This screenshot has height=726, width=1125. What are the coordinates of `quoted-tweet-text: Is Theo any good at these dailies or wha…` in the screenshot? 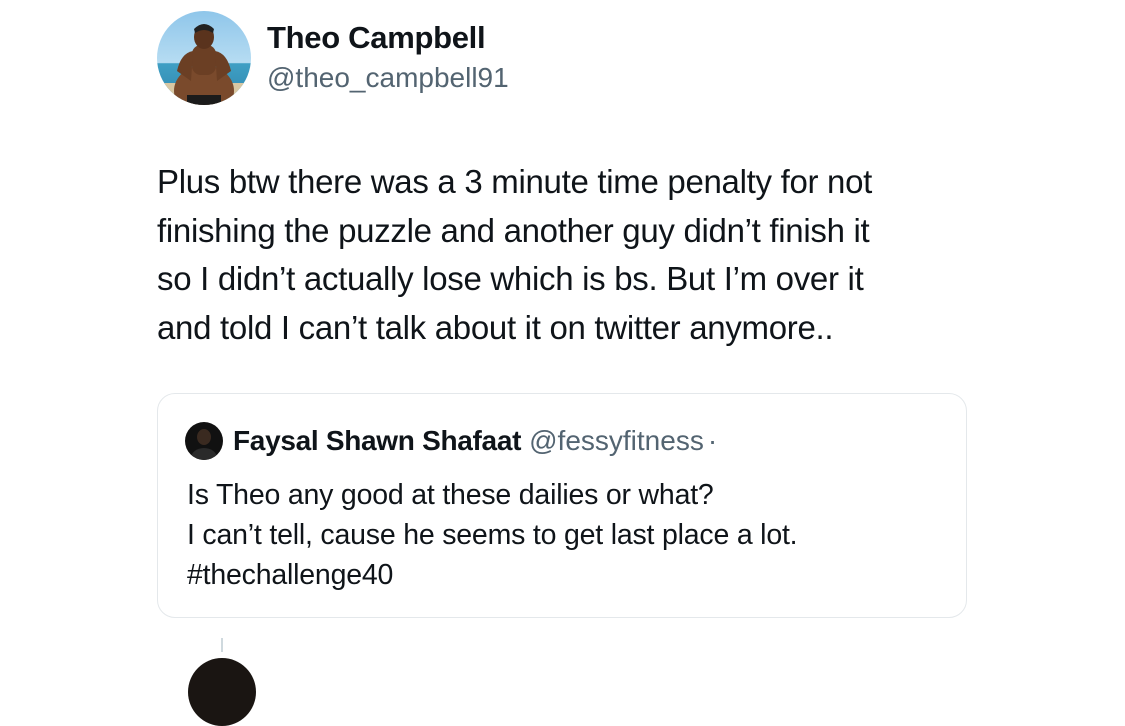 It's located at (492, 535).